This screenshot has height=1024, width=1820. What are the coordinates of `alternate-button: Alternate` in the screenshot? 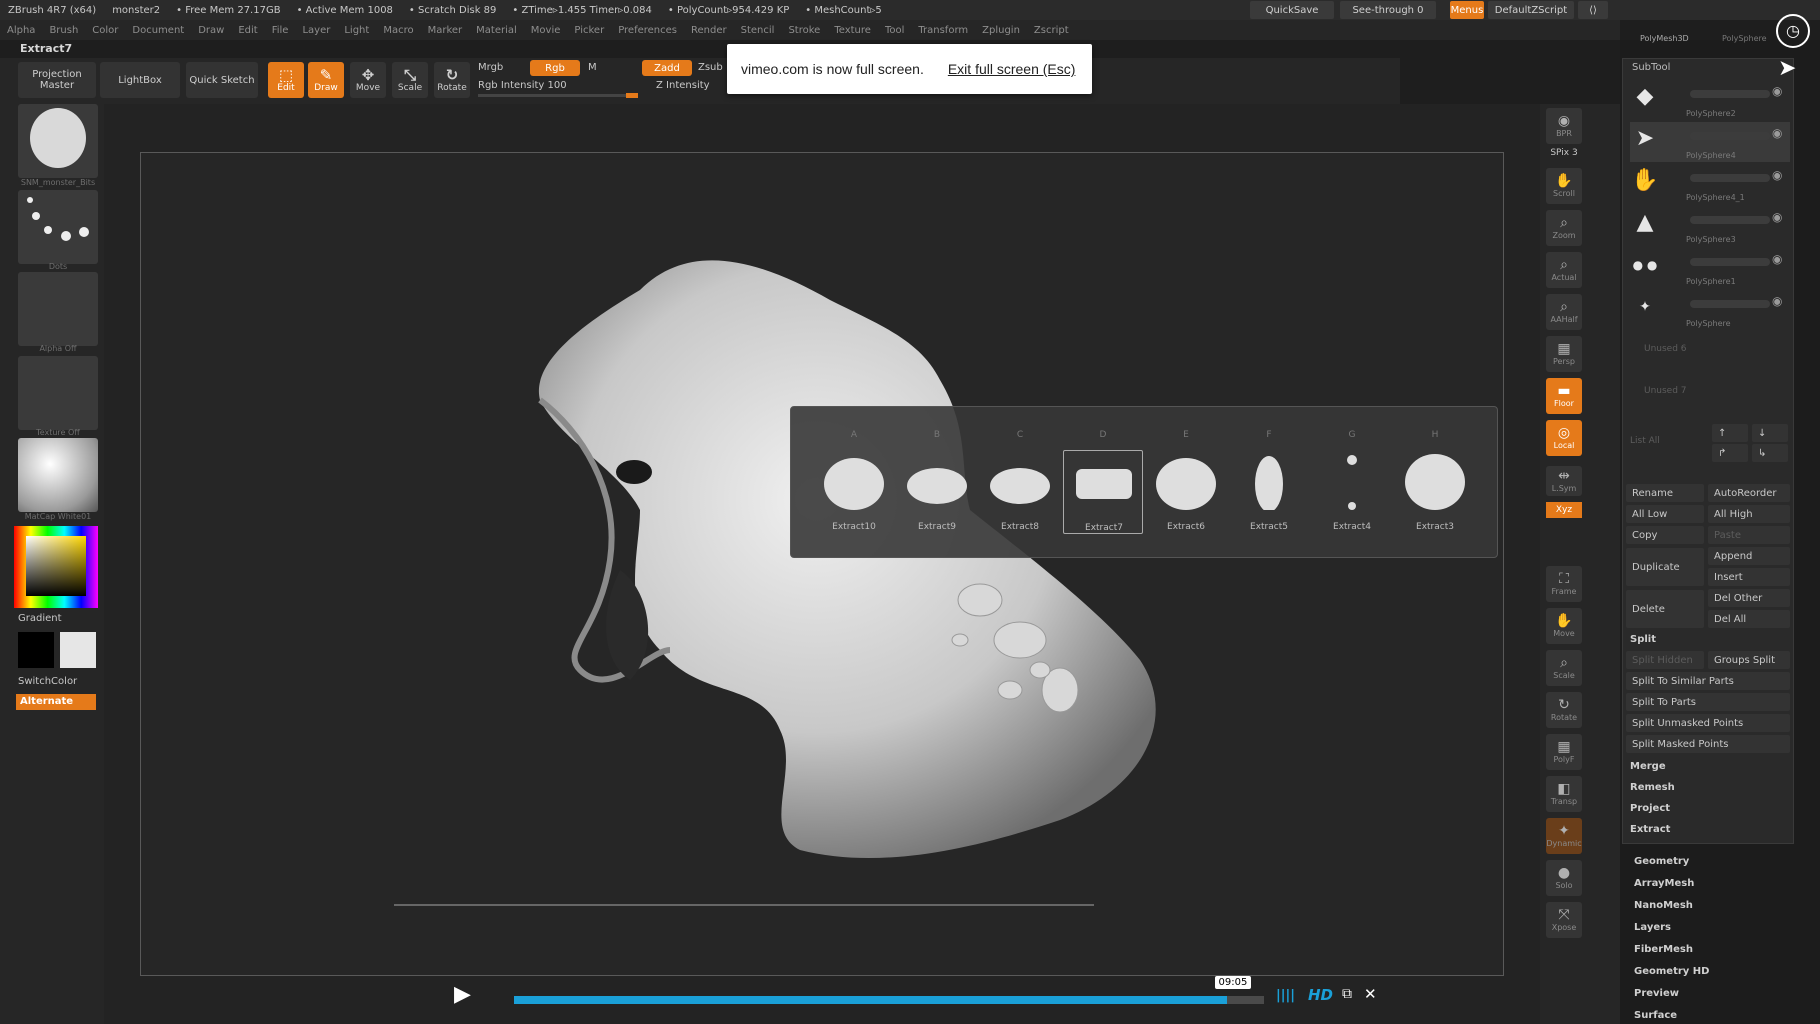 It's located at (56, 702).